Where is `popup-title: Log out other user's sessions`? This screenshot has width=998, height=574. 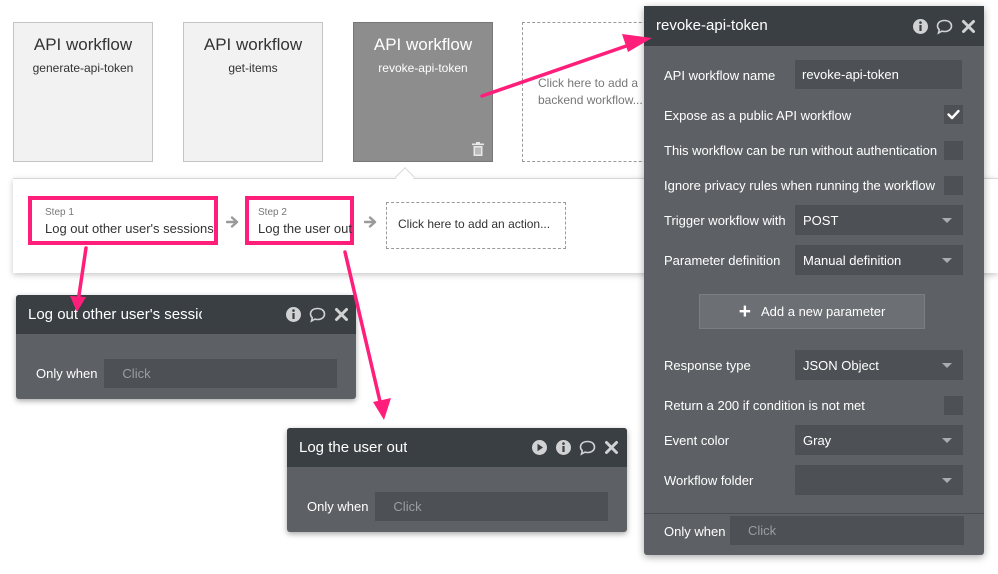
popup-title: Log out other user's sessions is located at coordinates (115, 314).